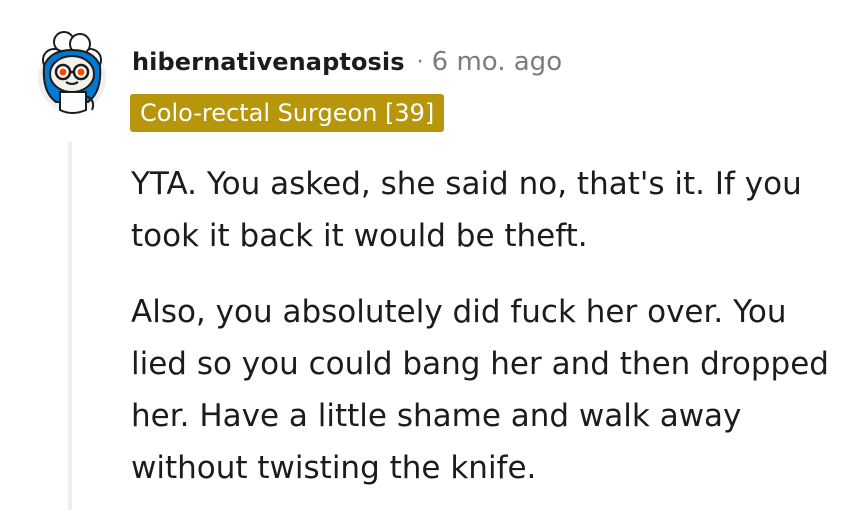 This screenshot has height=510, width=868. I want to click on snoo-avatar-icon, so click(72, 72).